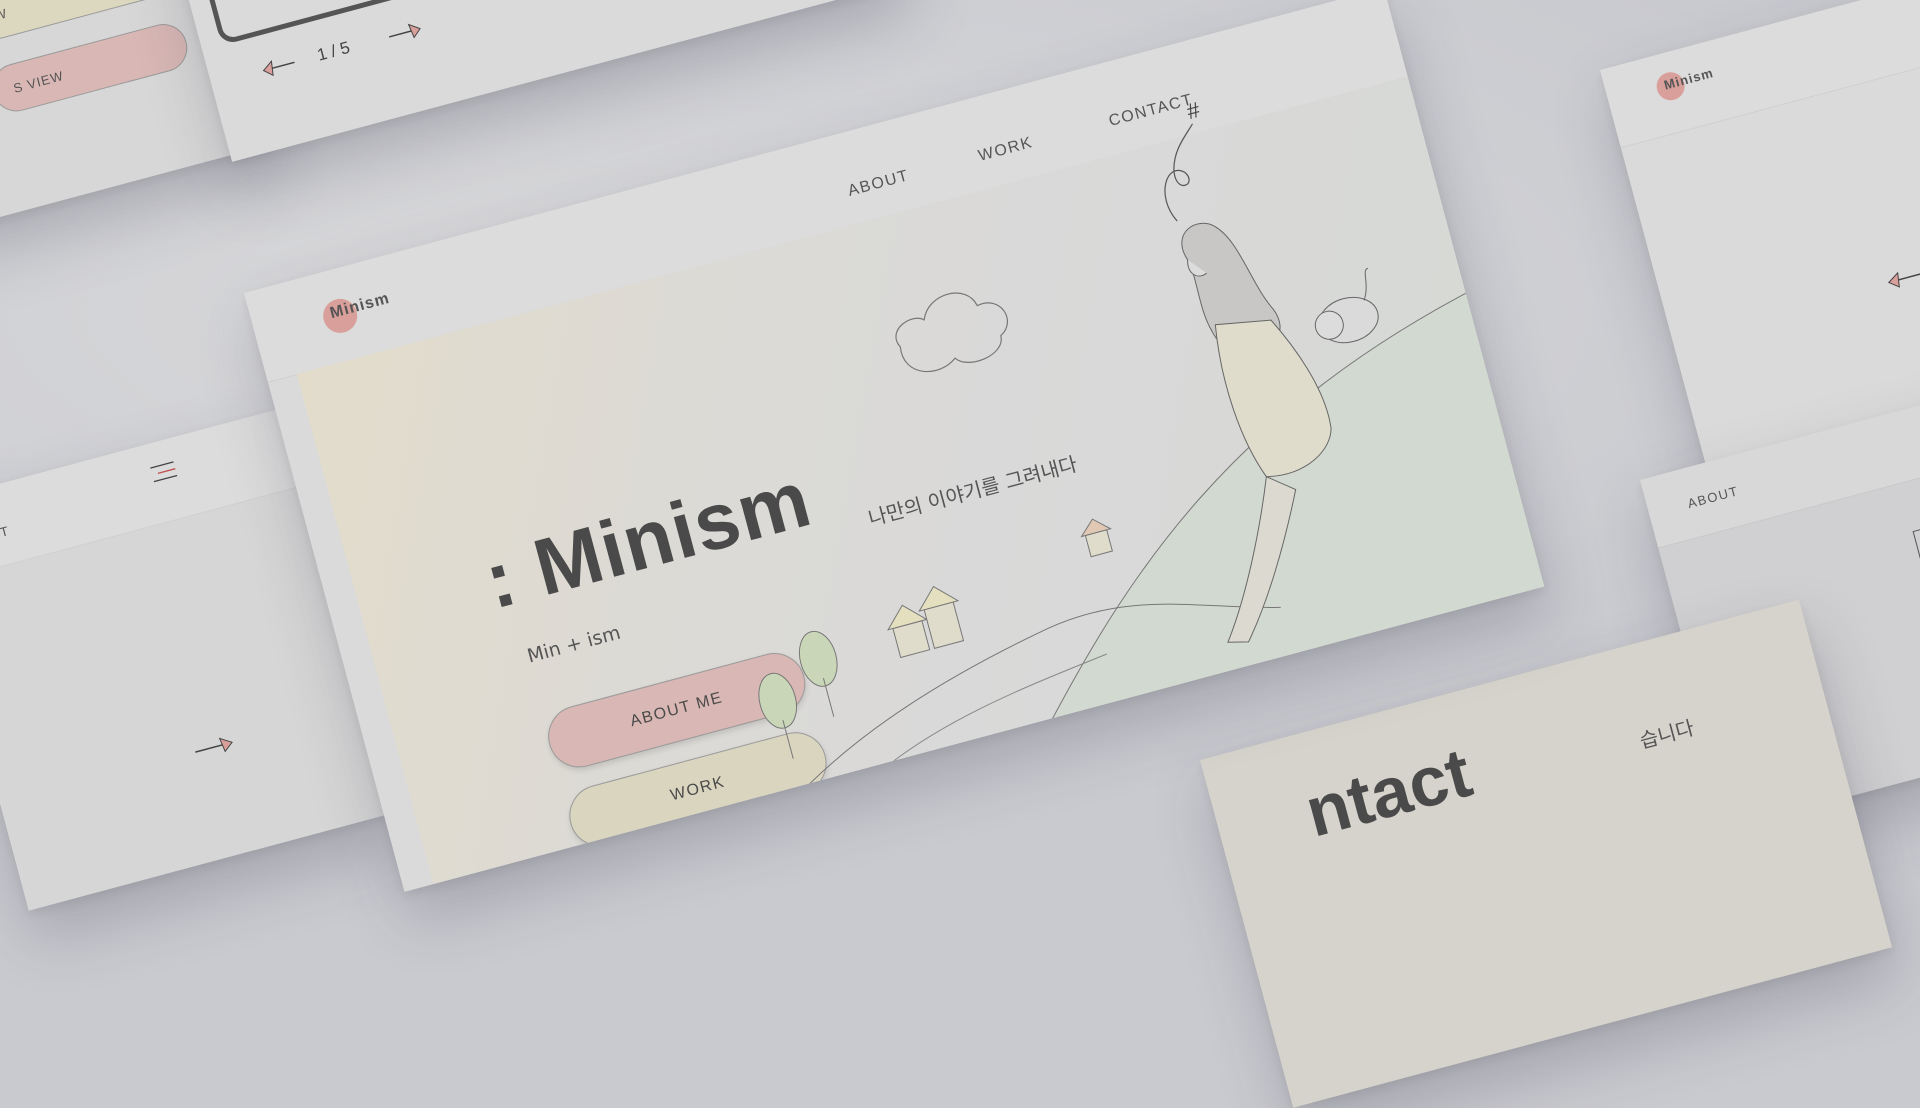 This screenshot has width=1920, height=1108. I want to click on pager-indicator: 1 / 5, so click(333, 51).